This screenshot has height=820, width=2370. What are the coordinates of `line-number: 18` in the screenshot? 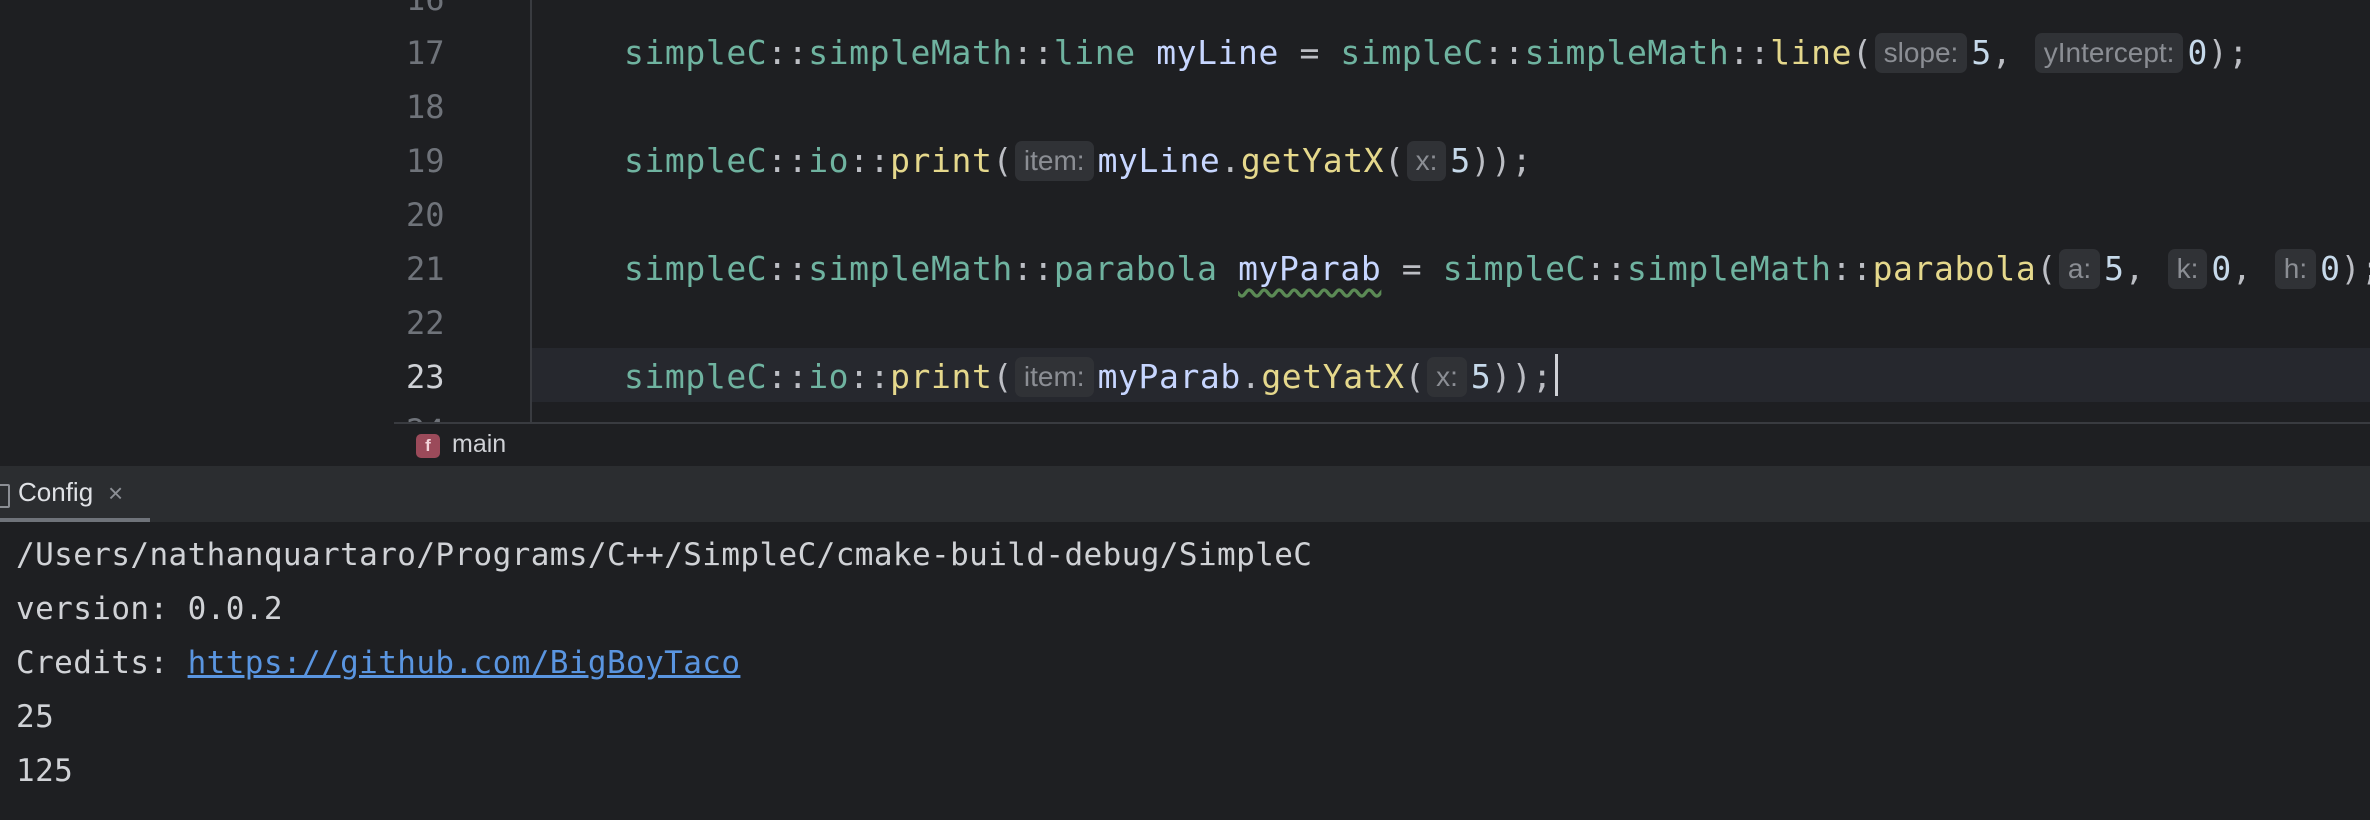 It's located at (425, 107).